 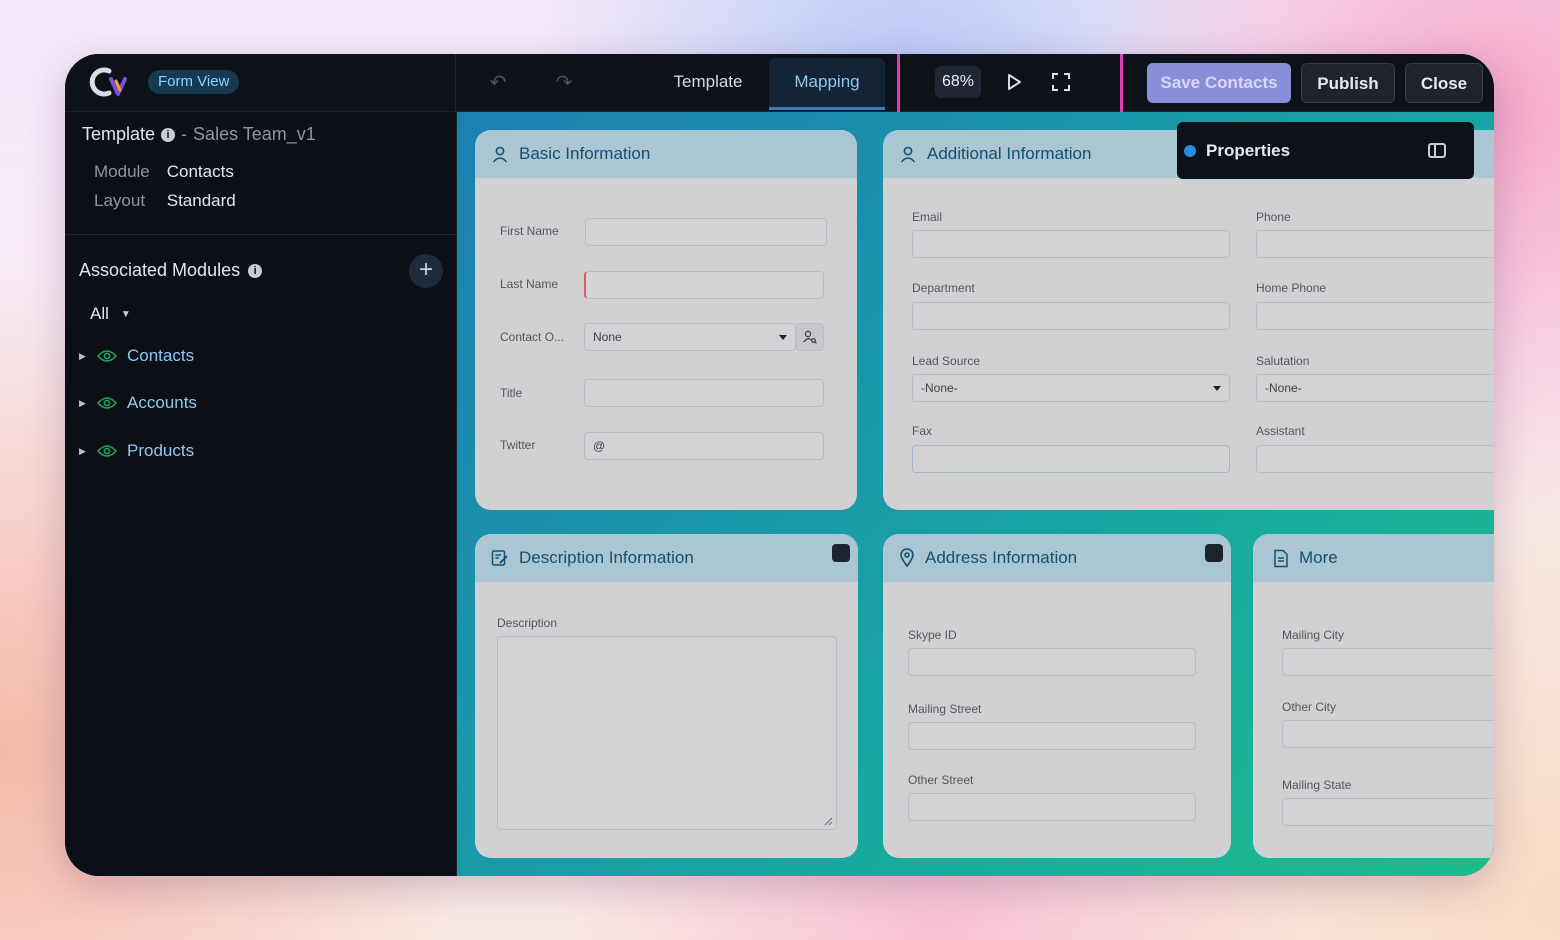 What do you see at coordinates (1071, 459) in the screenshot?
I see `fax-field` at bounding box center [1071, 459].